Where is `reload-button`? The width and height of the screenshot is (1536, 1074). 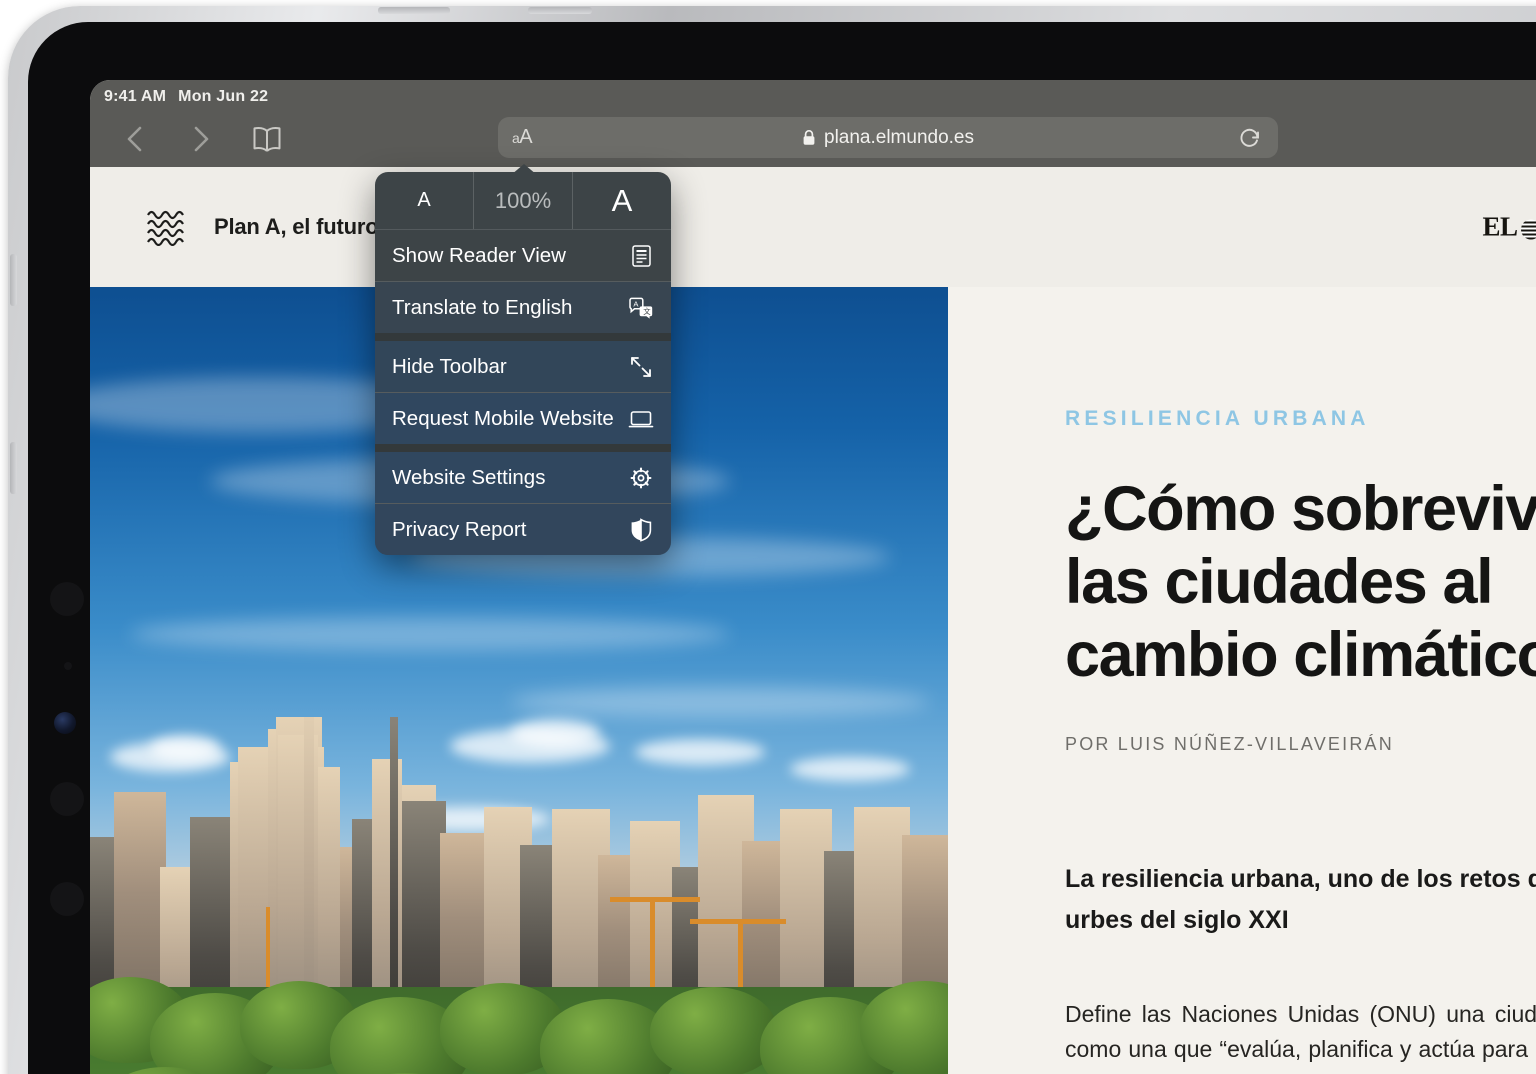
reload-button is located at coordinates (1250, 138).